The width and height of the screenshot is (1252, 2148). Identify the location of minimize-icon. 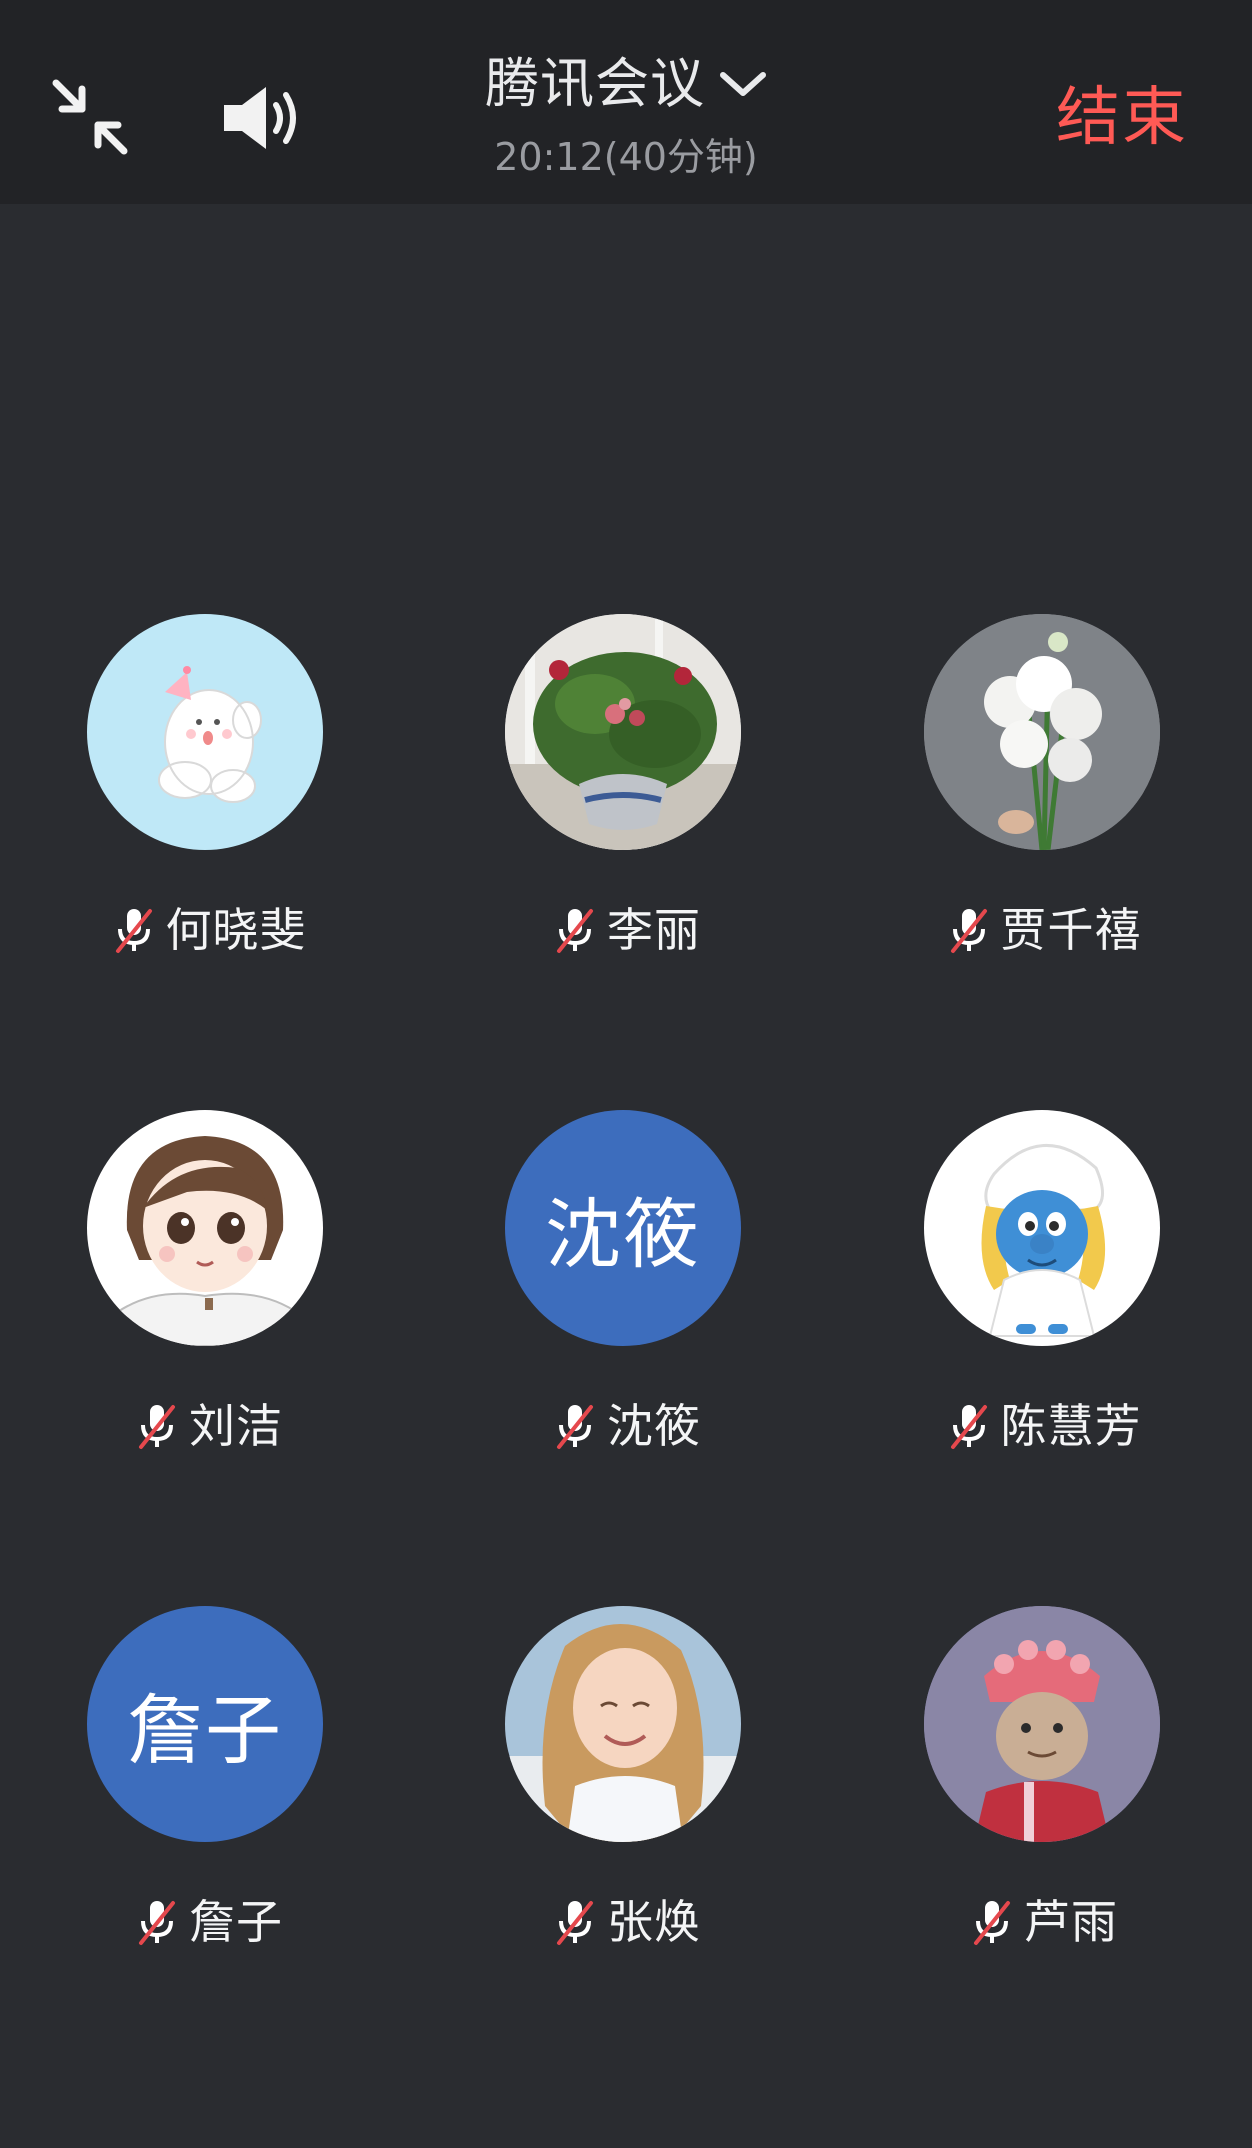
(90, 117).